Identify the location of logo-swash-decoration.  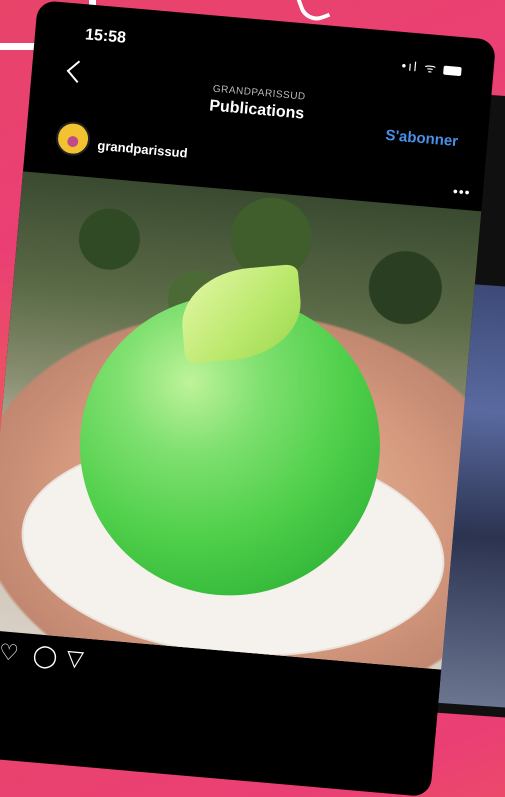
(313, 13).